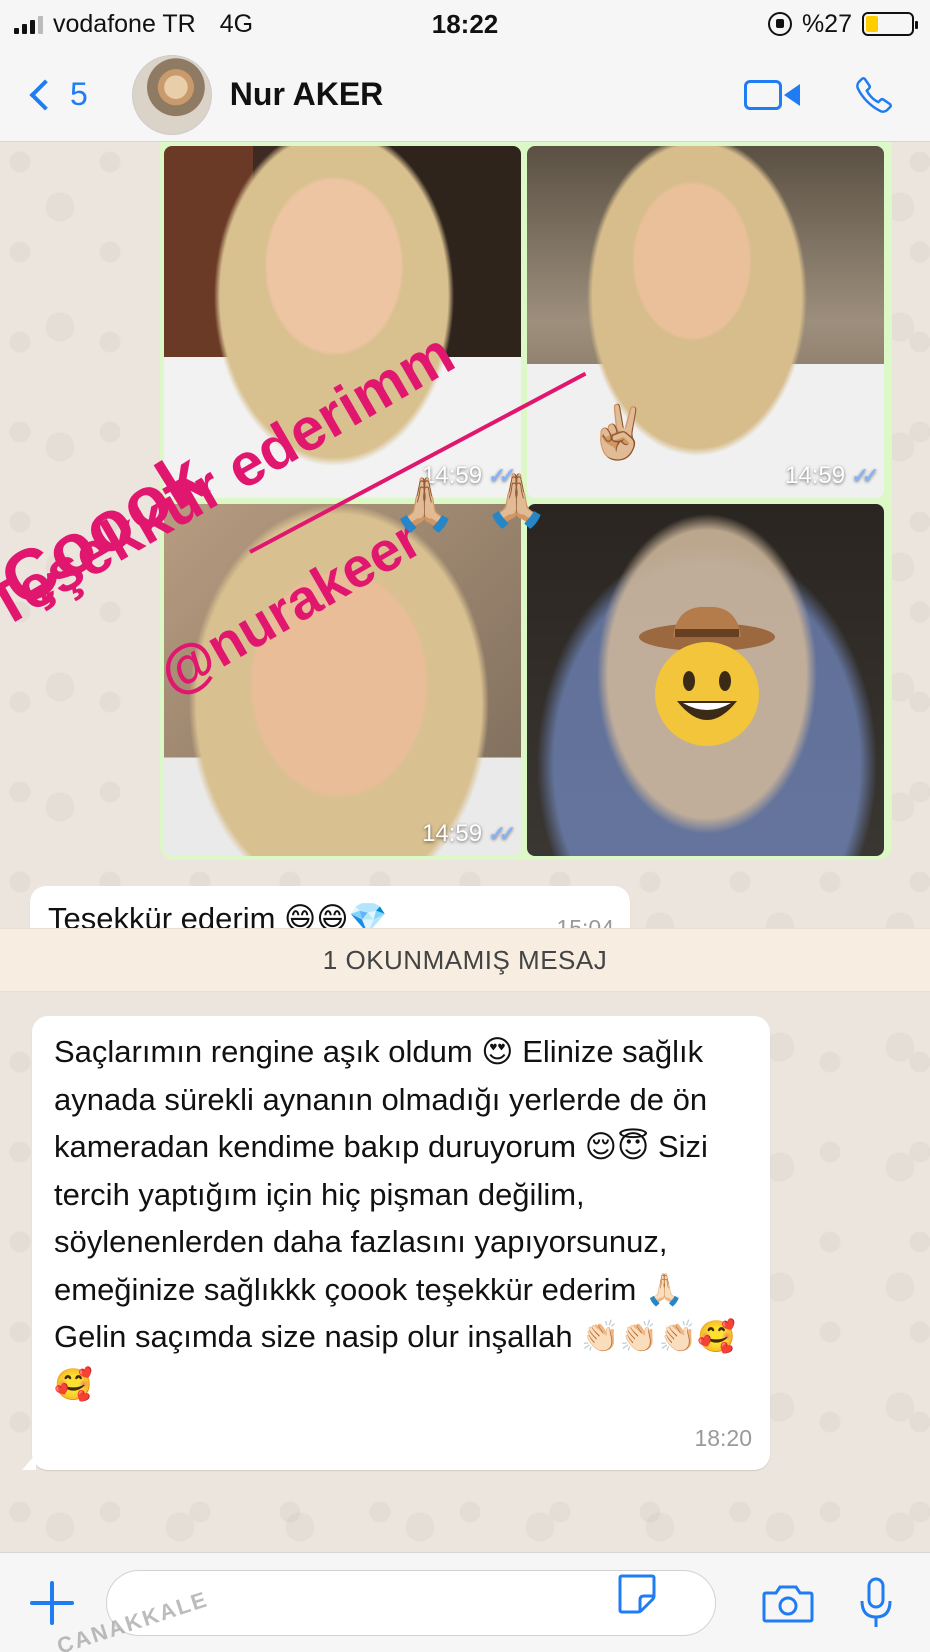  Describe the element at coordinates (342, 680) in the screenshot. I see `photo-3: 14:59 ✓✓` at that location.